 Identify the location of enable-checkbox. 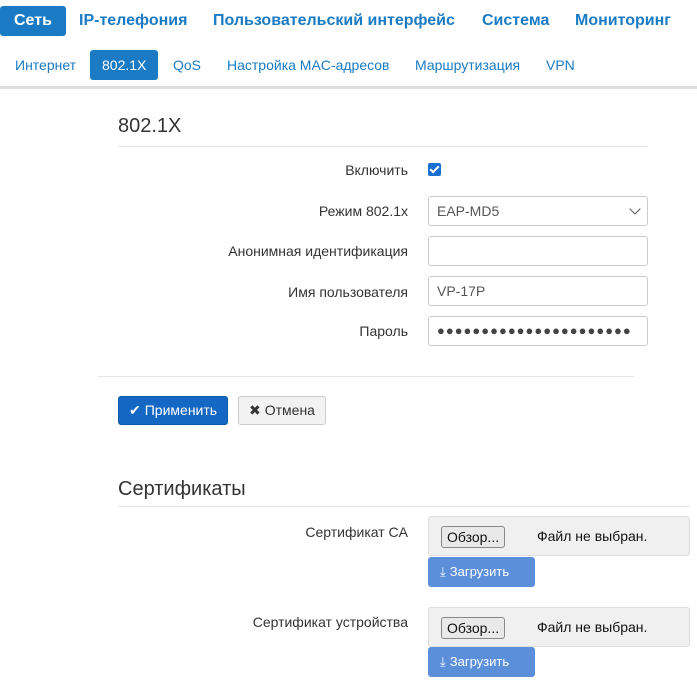
(434, 169).